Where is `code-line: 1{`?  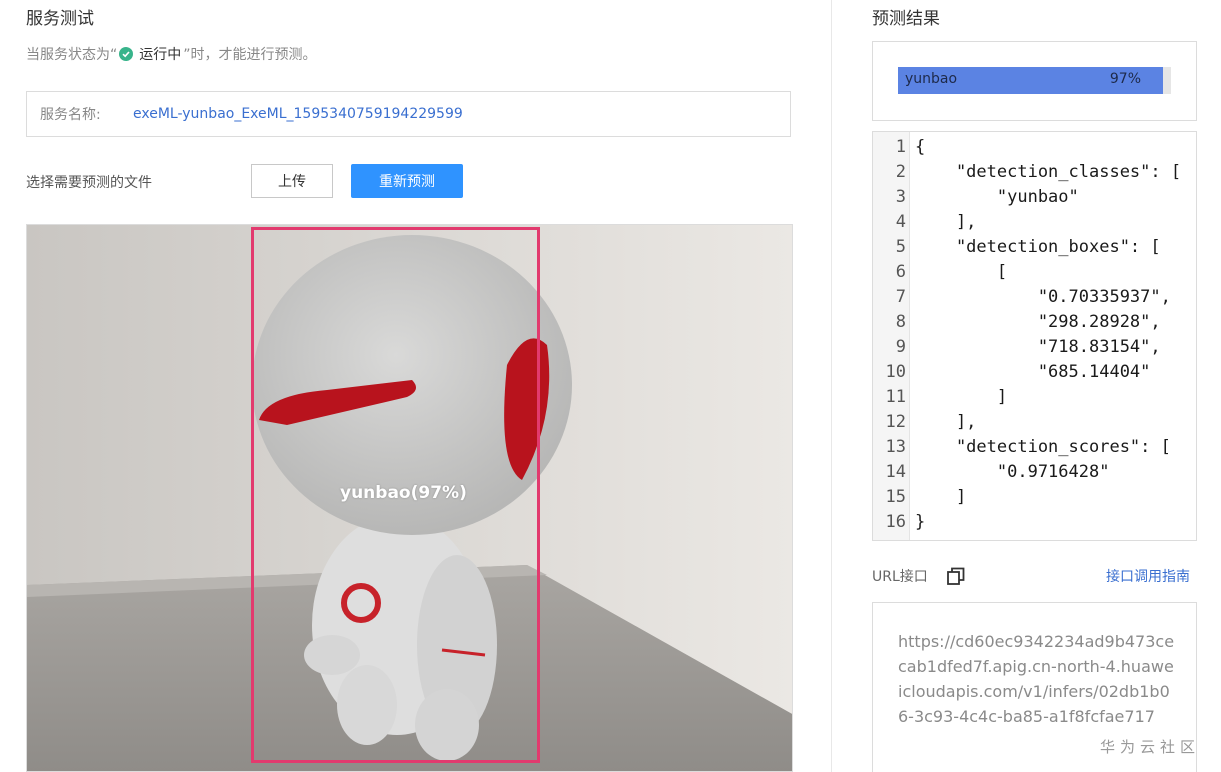
code-line: 1{ is located at coordinates (899, 147).